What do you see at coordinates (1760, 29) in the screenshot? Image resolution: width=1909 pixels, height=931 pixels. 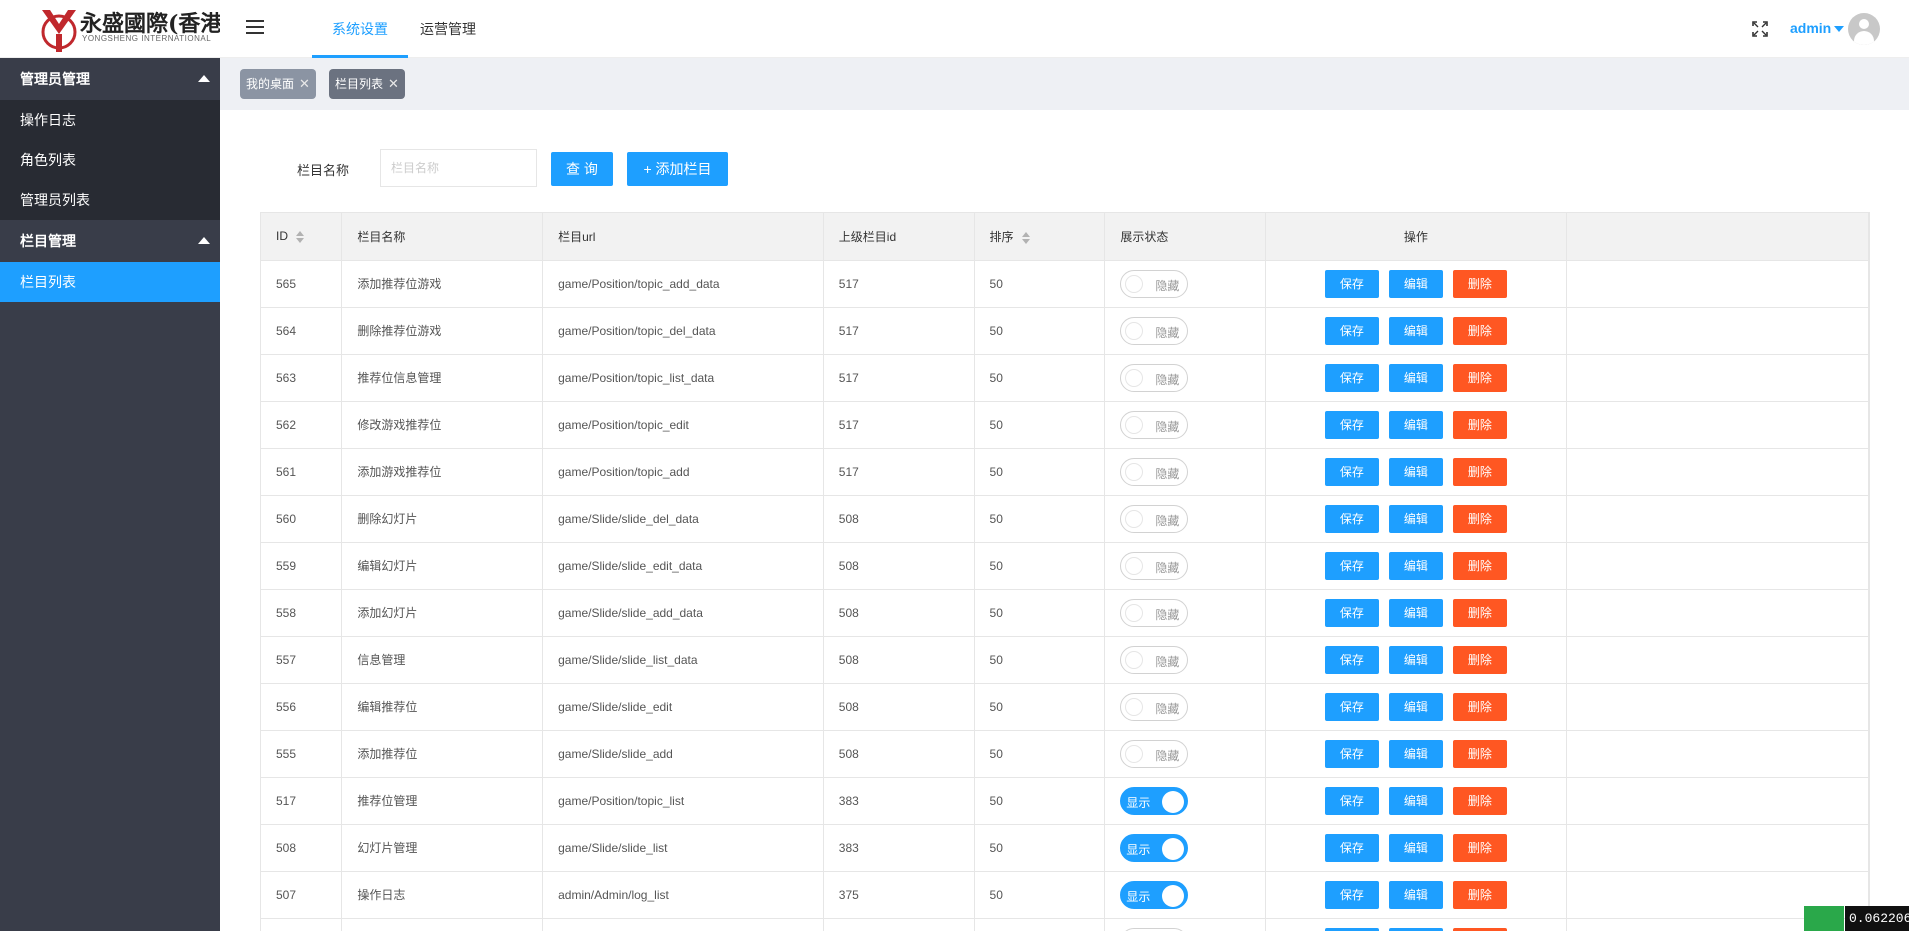 I see `fullscreen-icon` at bounding box center [1760, 29].